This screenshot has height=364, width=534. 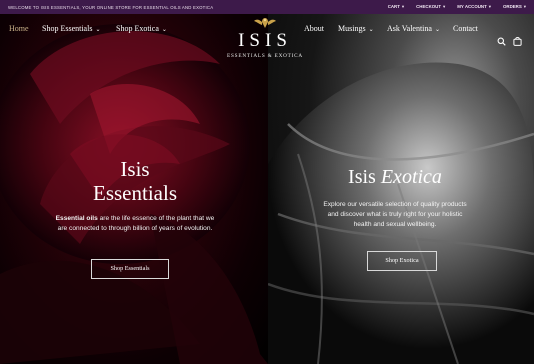 I want to click on nav-home: Home, so click(x=19, y=28).